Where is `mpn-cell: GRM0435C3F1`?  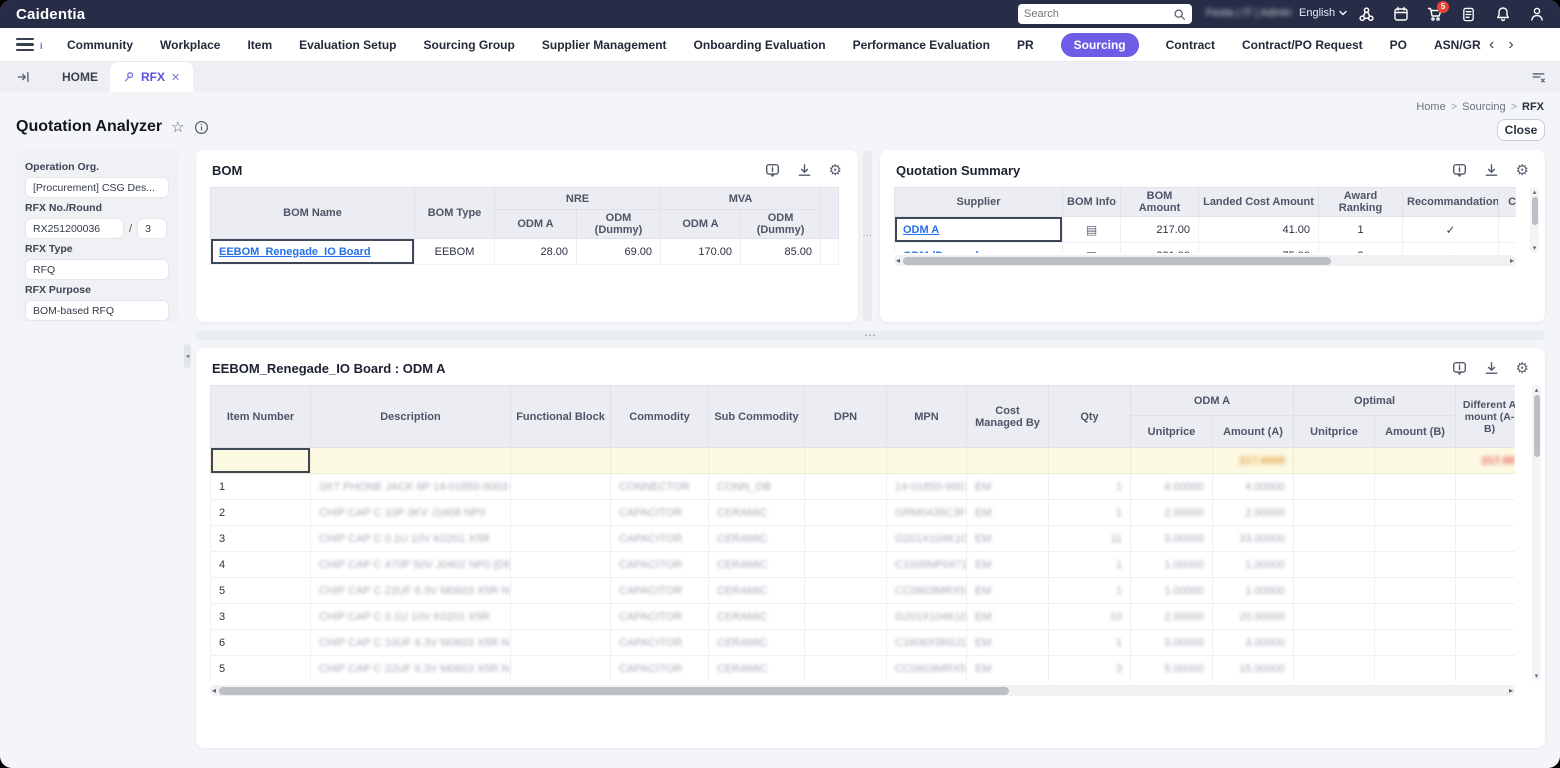 mpn-cell: GRM0435C3F1 is located at coordinates (926, 512).